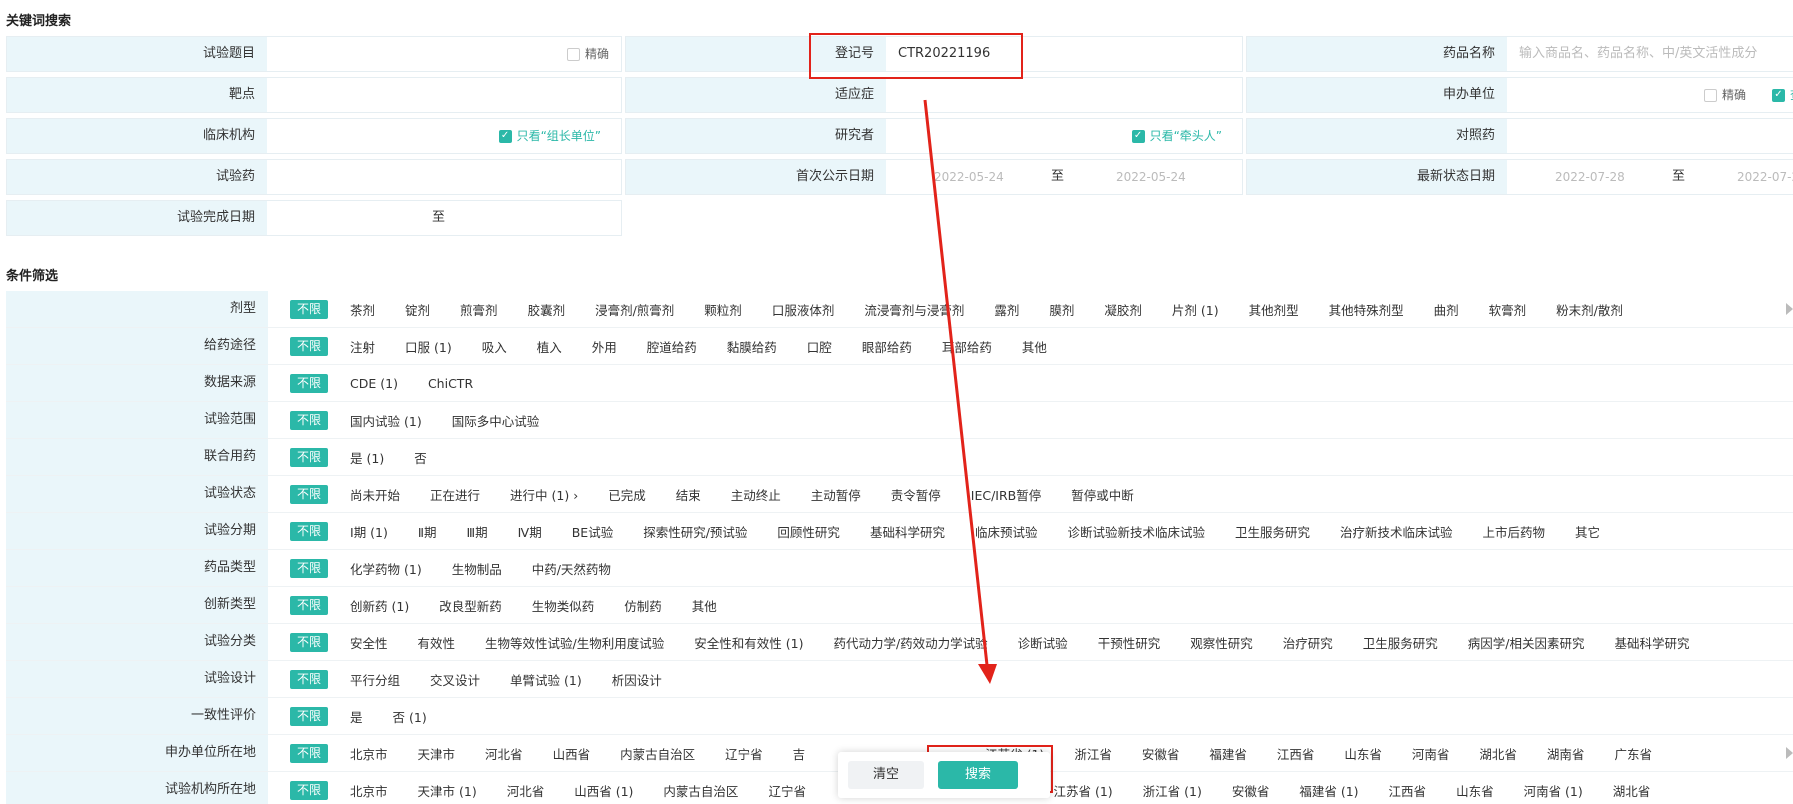 Image resolution: width=1793 pixels, height=804 pixels. What do you see at coordinates (787, 790) in the screenshot?
I see `filter-option: 辽宁省` at bounding box center [787, 790].